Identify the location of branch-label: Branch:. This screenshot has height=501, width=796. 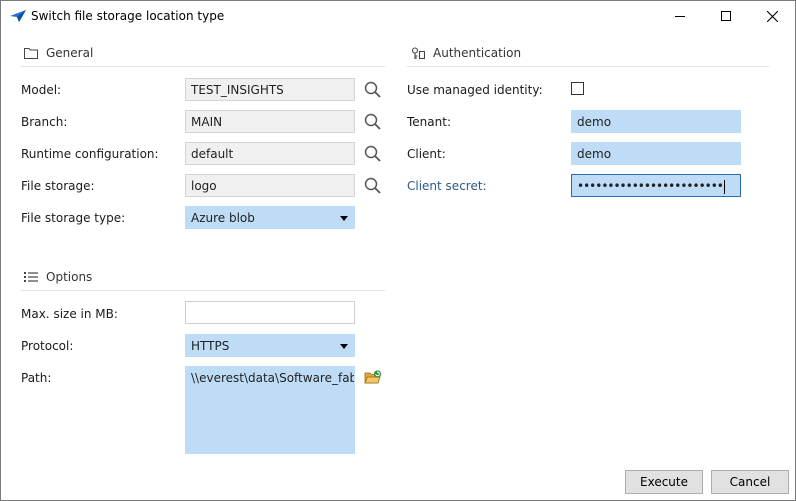
(44, 122).